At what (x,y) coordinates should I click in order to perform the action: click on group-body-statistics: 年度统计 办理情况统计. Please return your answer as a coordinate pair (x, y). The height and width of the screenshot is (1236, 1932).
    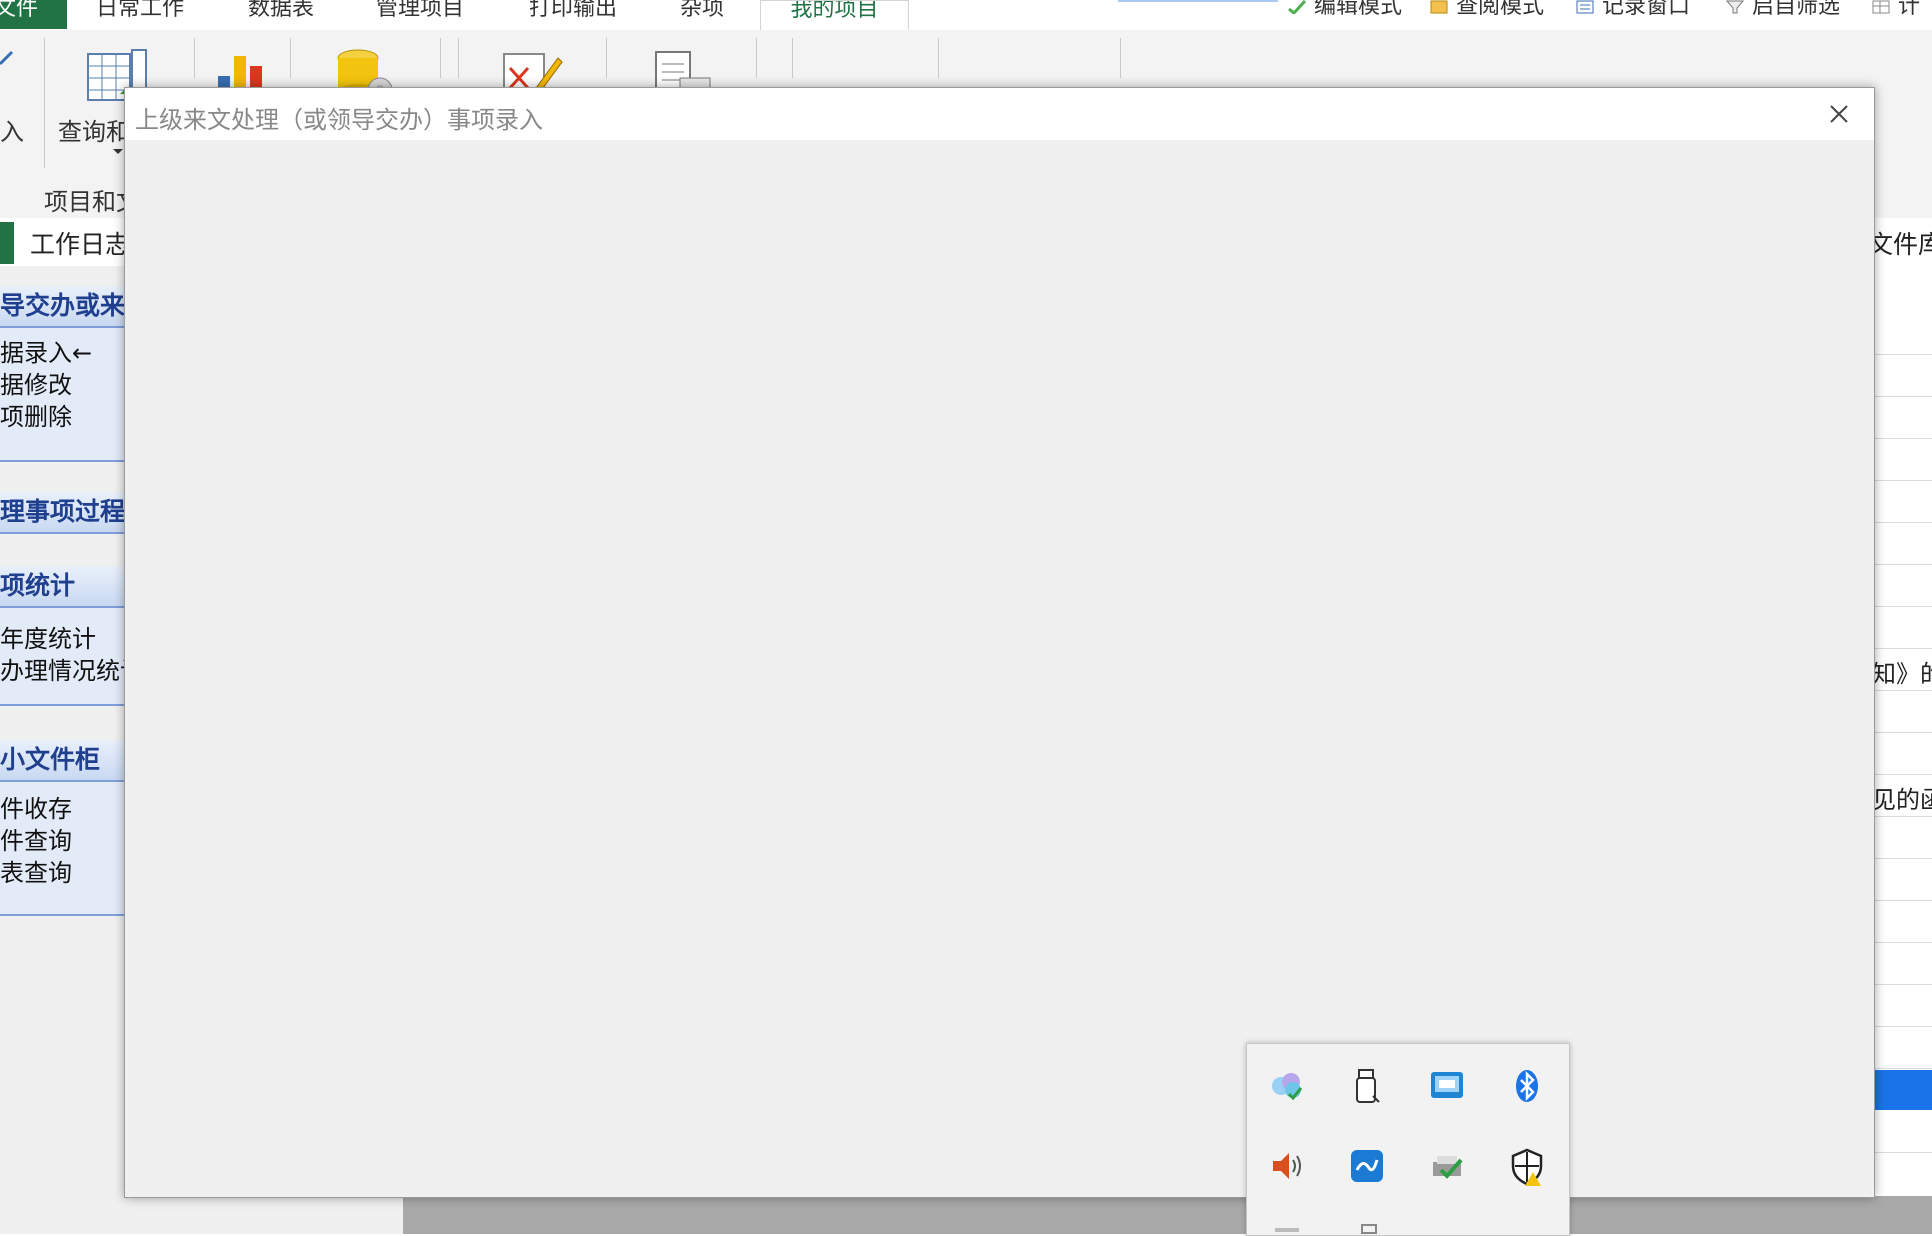
    Looking at the image, I should click on (72, 657).